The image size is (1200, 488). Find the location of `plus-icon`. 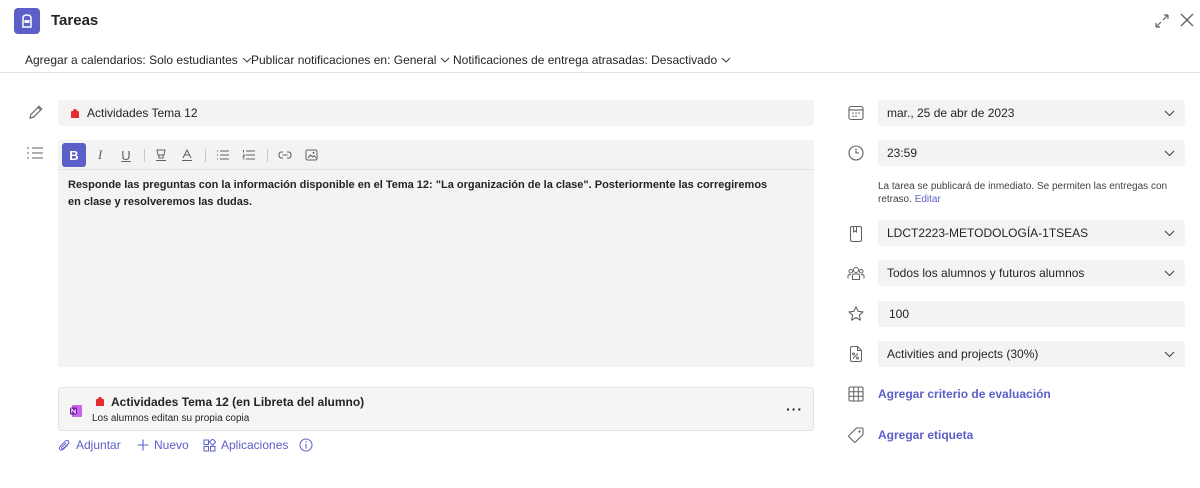

plus-icon is located at coordinates (143, 445).